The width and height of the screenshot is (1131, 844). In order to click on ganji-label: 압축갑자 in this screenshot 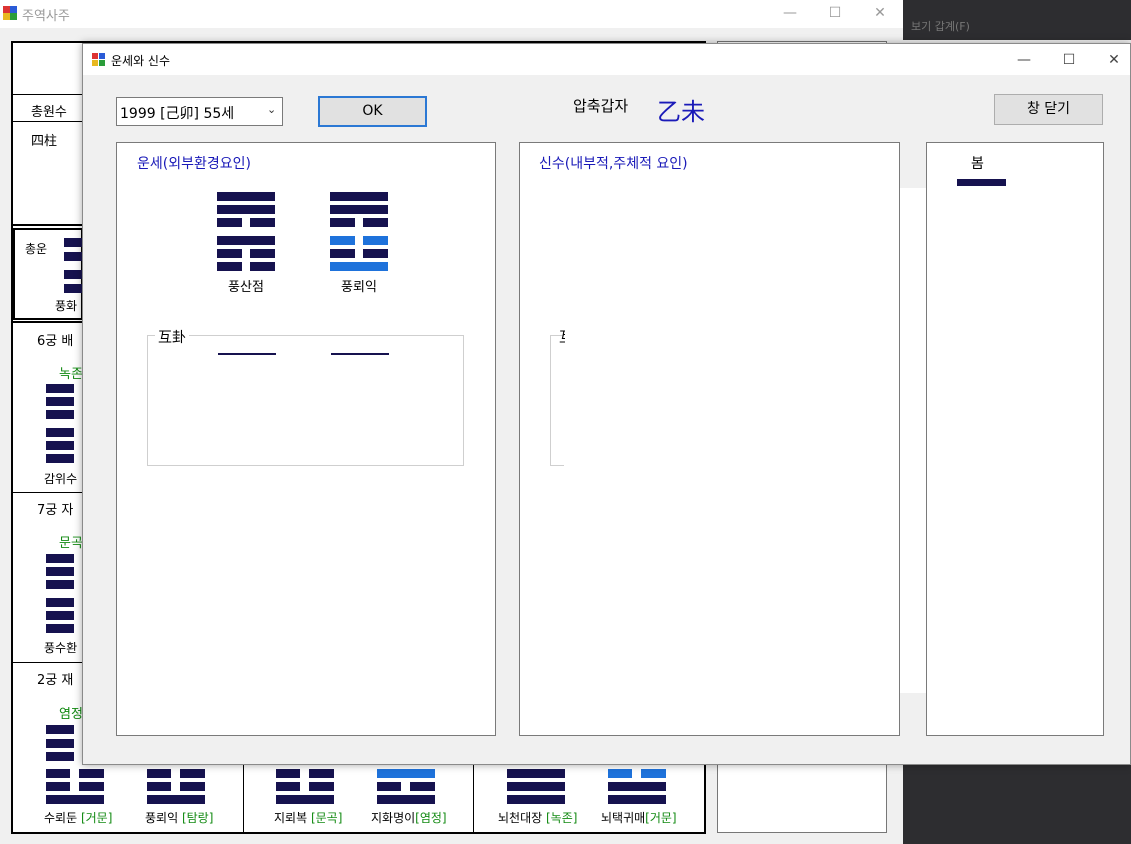, I will do `click(601, 106)`.